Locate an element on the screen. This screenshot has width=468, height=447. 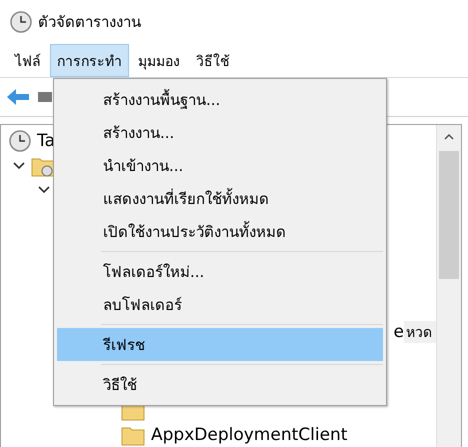
column-text: หวด is located at coordinates (420, 331).